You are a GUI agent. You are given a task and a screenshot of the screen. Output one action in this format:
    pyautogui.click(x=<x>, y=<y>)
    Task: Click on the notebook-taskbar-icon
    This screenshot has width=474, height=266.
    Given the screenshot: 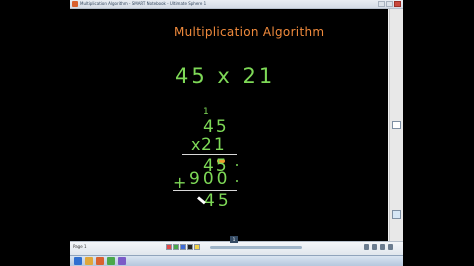 What is the action you would take?
    pyautogui.click(x=100, y=261)
    